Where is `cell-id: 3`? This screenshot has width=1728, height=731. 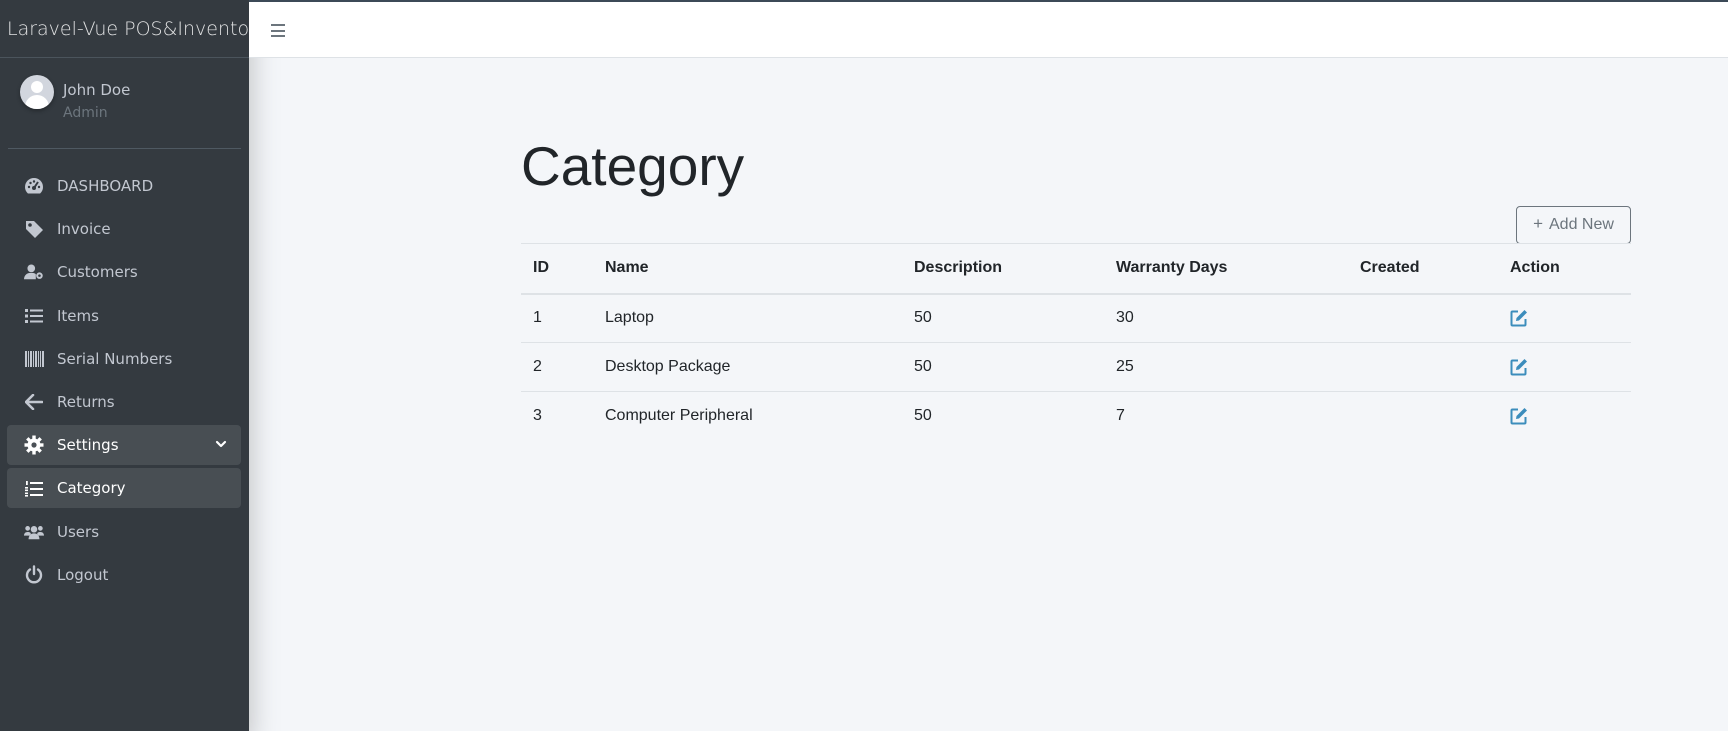 cell-id: 3 is located at coordinates (557, 416).